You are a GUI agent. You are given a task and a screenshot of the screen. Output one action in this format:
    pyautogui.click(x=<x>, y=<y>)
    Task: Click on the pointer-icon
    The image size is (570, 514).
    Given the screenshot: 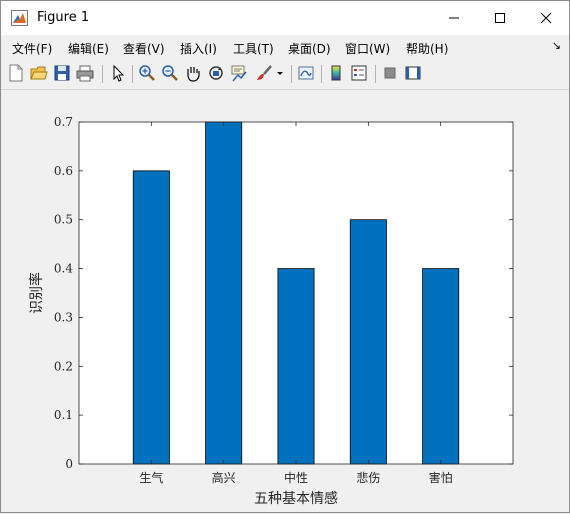 What is the action you would take?
    pyautogui.click(x=118, y=73)
    